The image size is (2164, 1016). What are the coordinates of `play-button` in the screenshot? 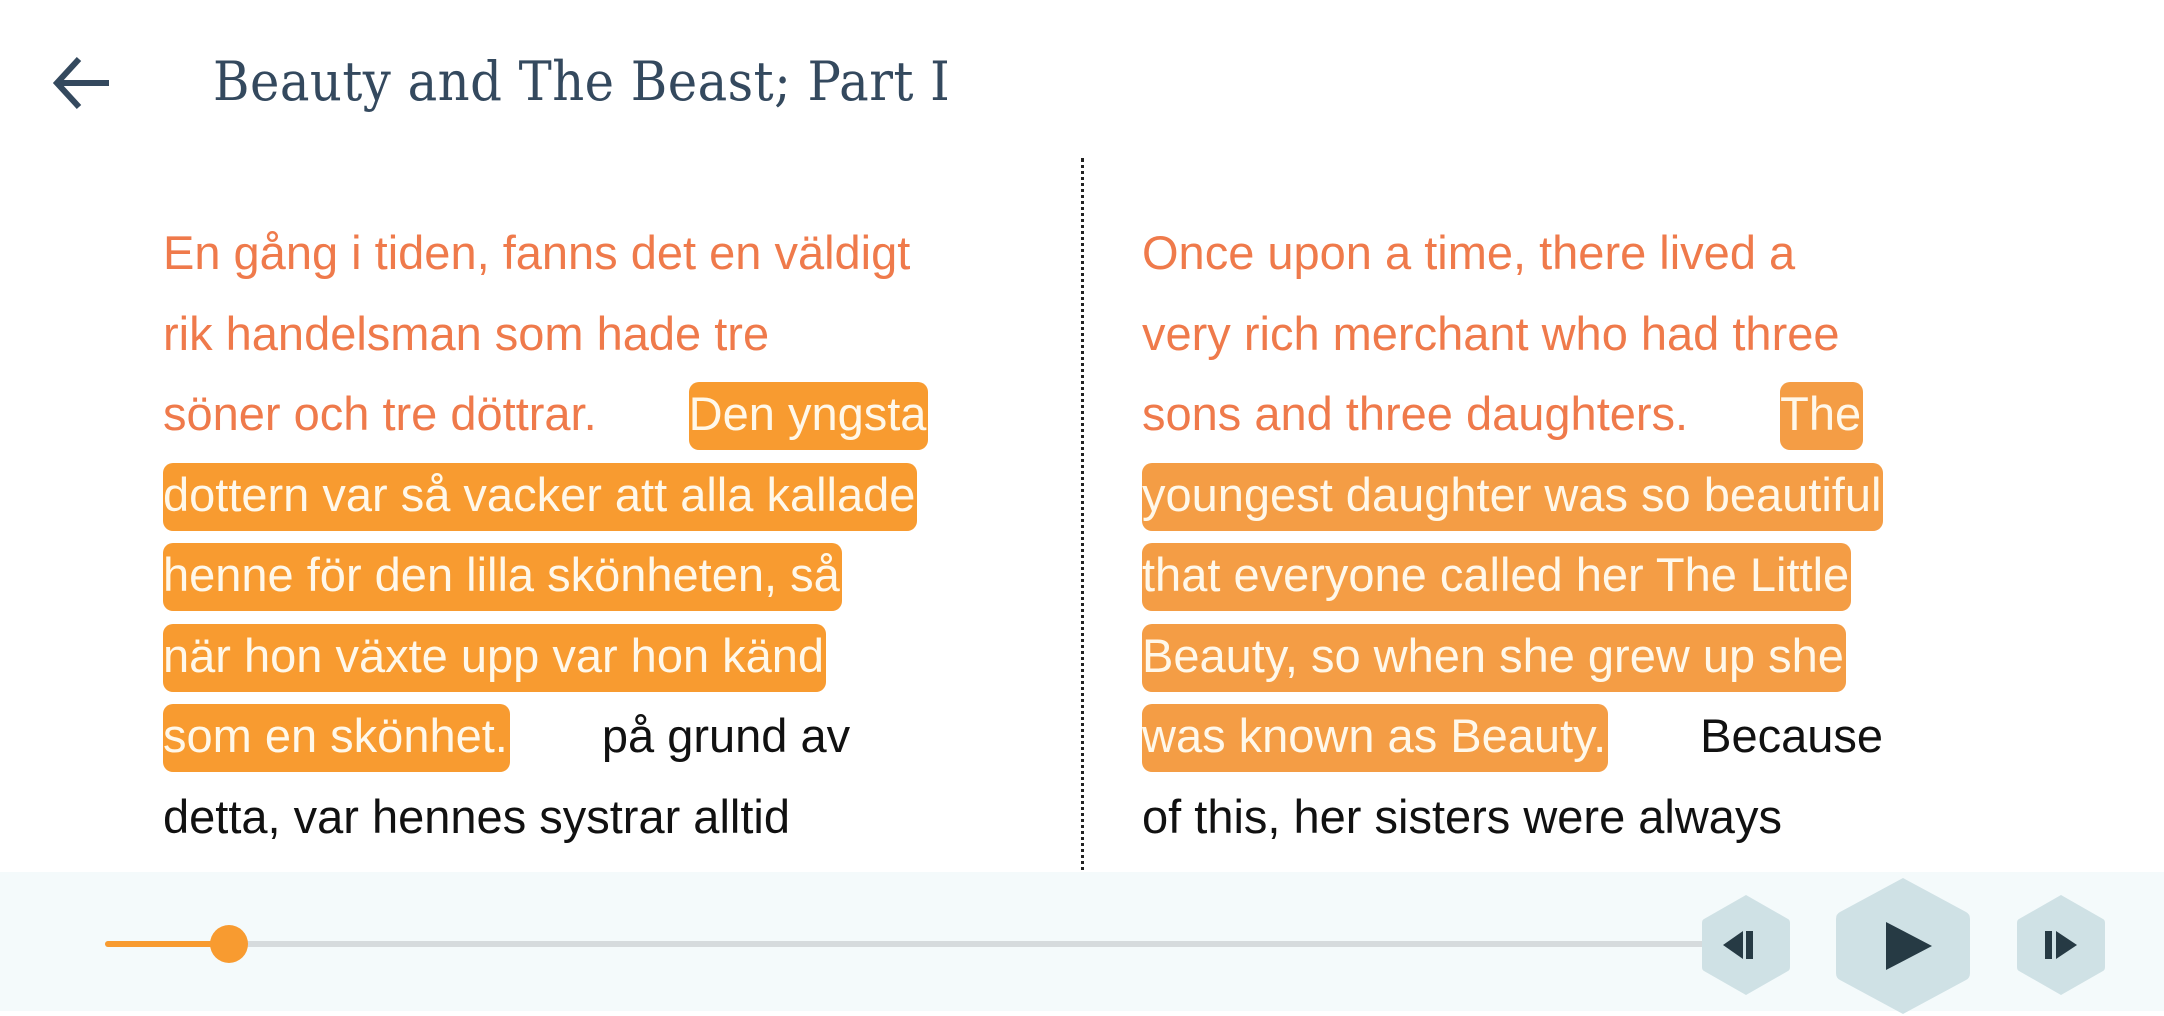 It's located at (1903, 946).